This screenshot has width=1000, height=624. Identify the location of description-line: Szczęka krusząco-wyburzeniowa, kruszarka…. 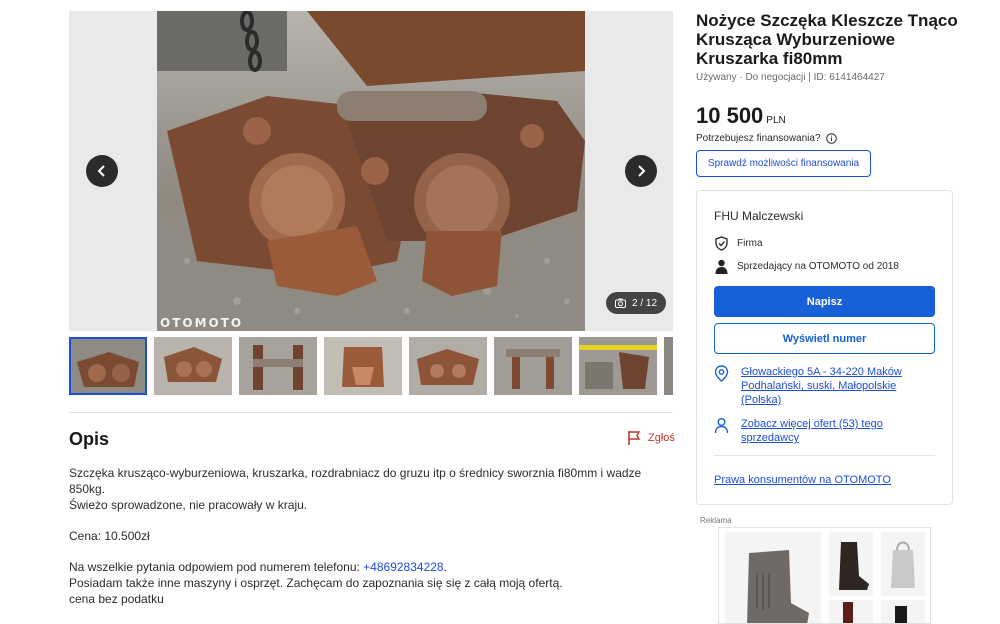
(355, 481).